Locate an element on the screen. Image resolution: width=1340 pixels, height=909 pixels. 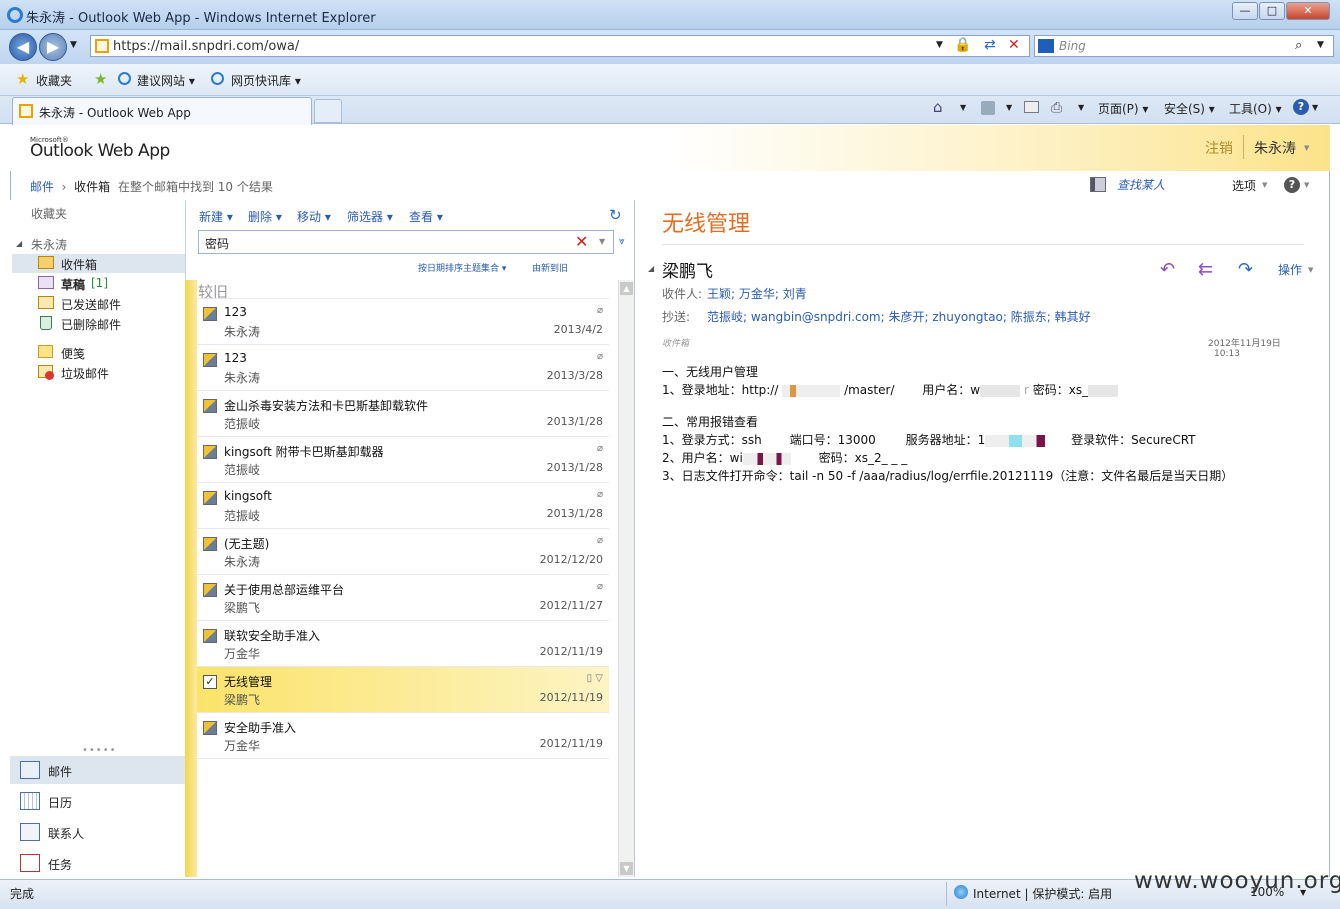
minimize-button: — is located at coordinates (1245, 11).